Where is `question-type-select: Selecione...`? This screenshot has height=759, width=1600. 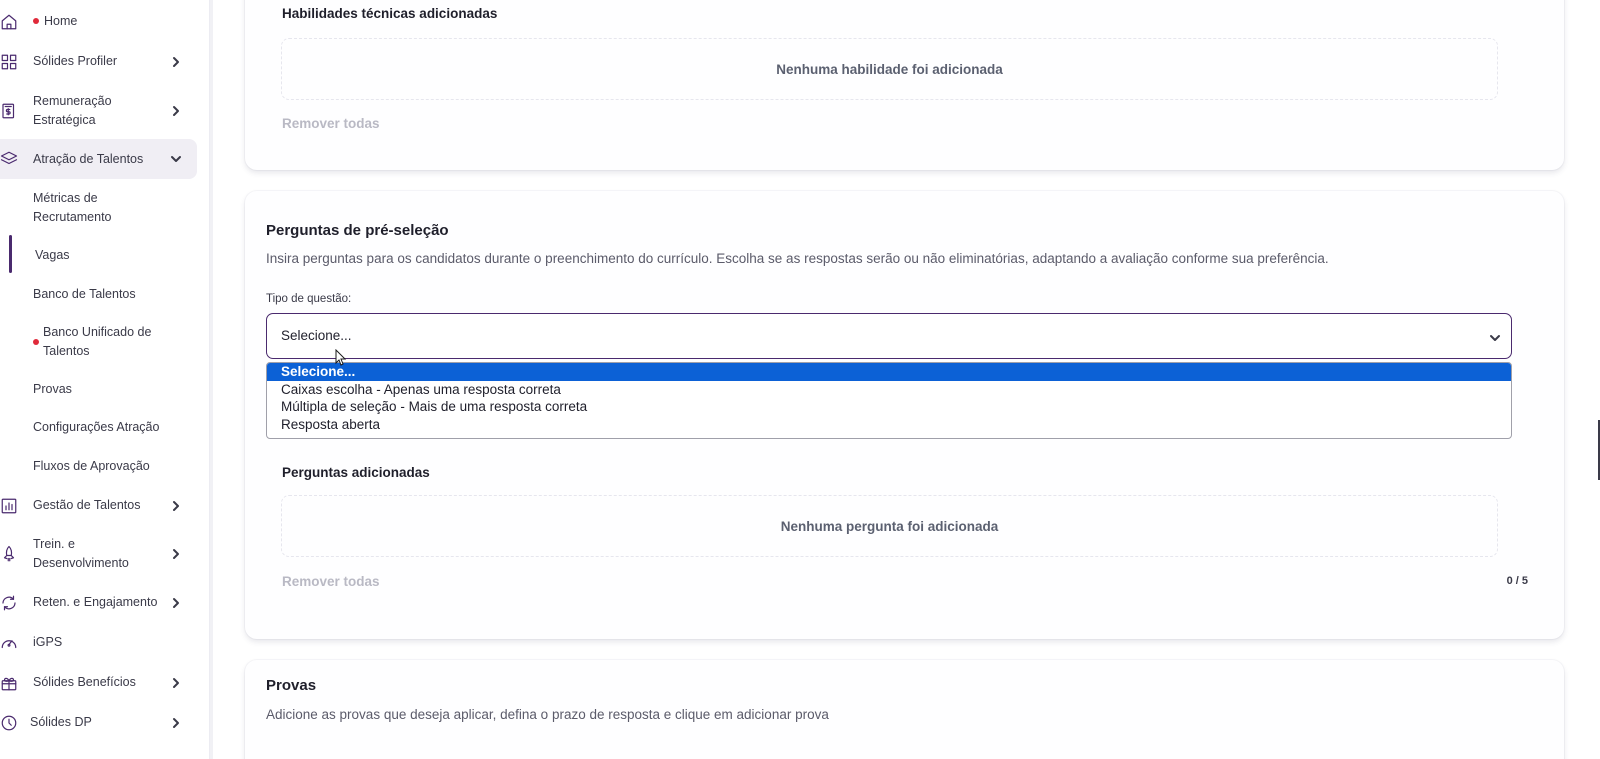 question-type-select: Selecione... is located at coordinates (889, 336).